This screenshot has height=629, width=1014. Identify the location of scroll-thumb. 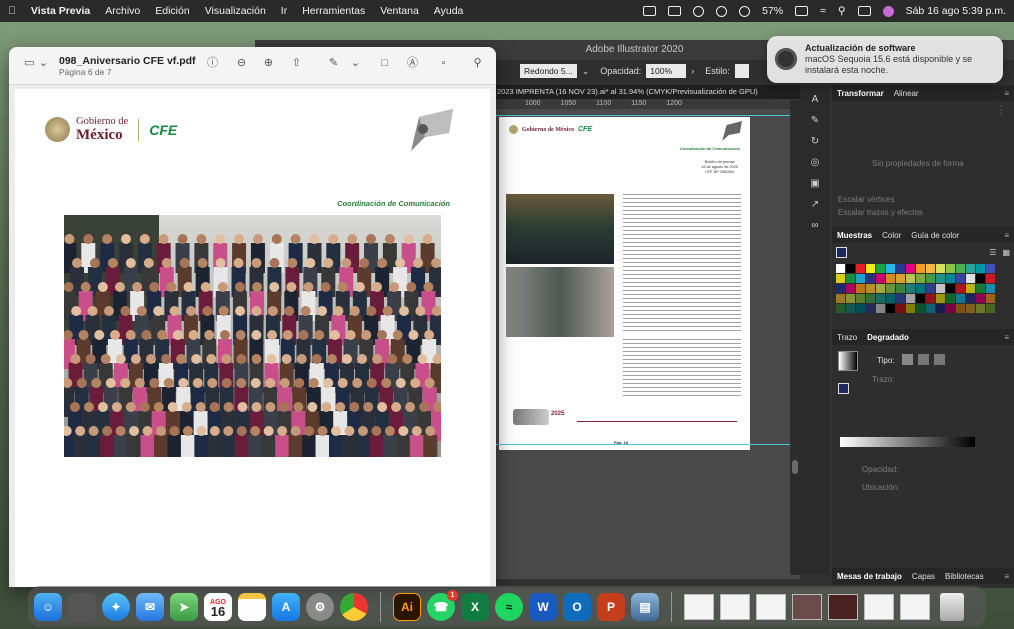
(795, 467).